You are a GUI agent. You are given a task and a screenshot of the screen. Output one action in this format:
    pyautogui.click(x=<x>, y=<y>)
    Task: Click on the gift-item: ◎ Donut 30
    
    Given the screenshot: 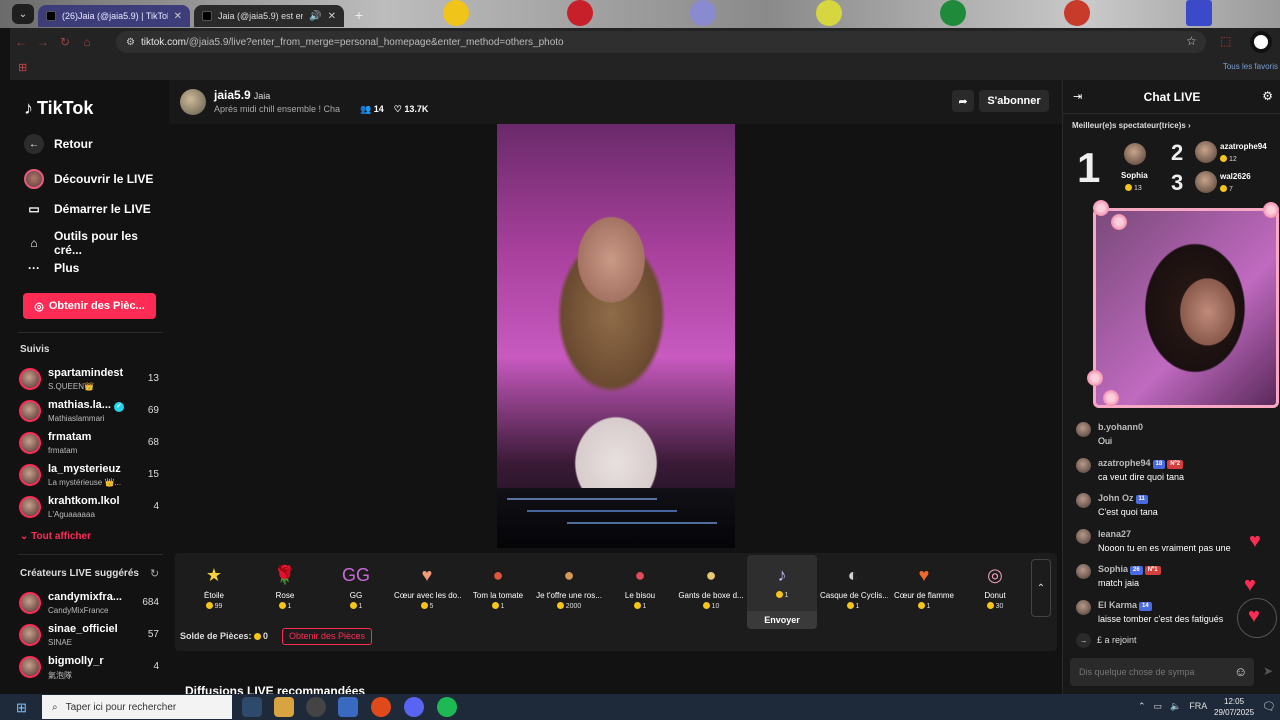 What is the action you would take?
    pyautogui.click(x=995, y=590)
    